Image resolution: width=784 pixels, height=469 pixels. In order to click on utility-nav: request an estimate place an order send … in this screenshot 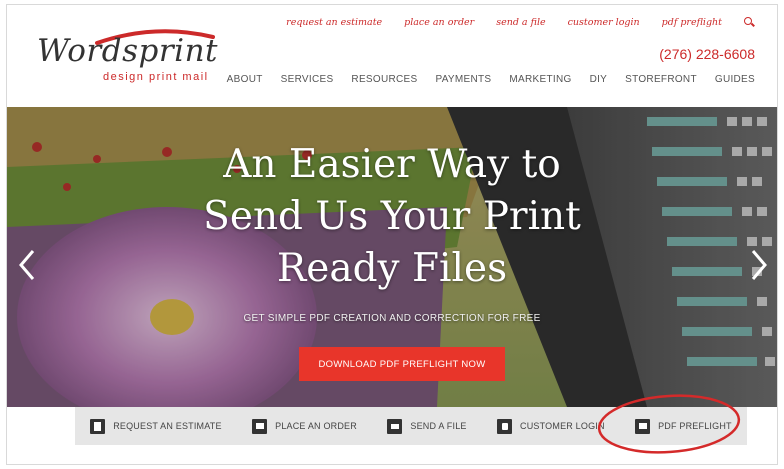, I will do `click(520, 22)`.